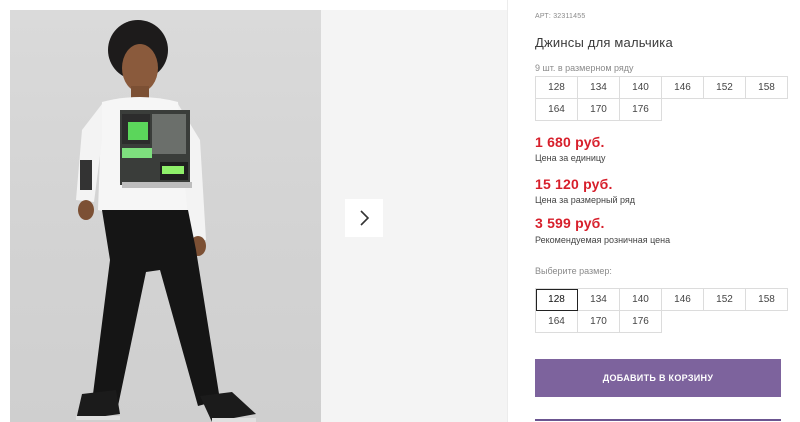 The width and height of the screenshot is (800, 422). Describe the element at coordinates (557, 300) in the screenshot. I see `size-option-128: 128` at that location.